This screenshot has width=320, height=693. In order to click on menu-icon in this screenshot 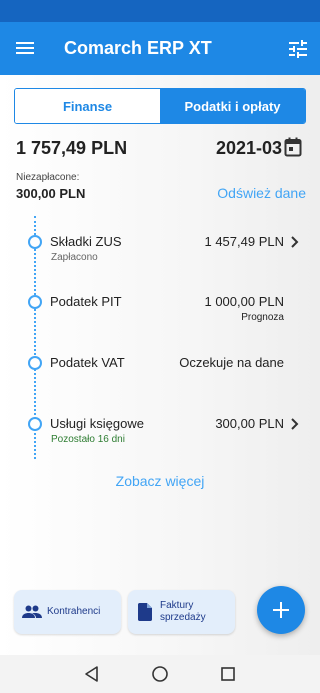, I will do `click(25, 49)`.